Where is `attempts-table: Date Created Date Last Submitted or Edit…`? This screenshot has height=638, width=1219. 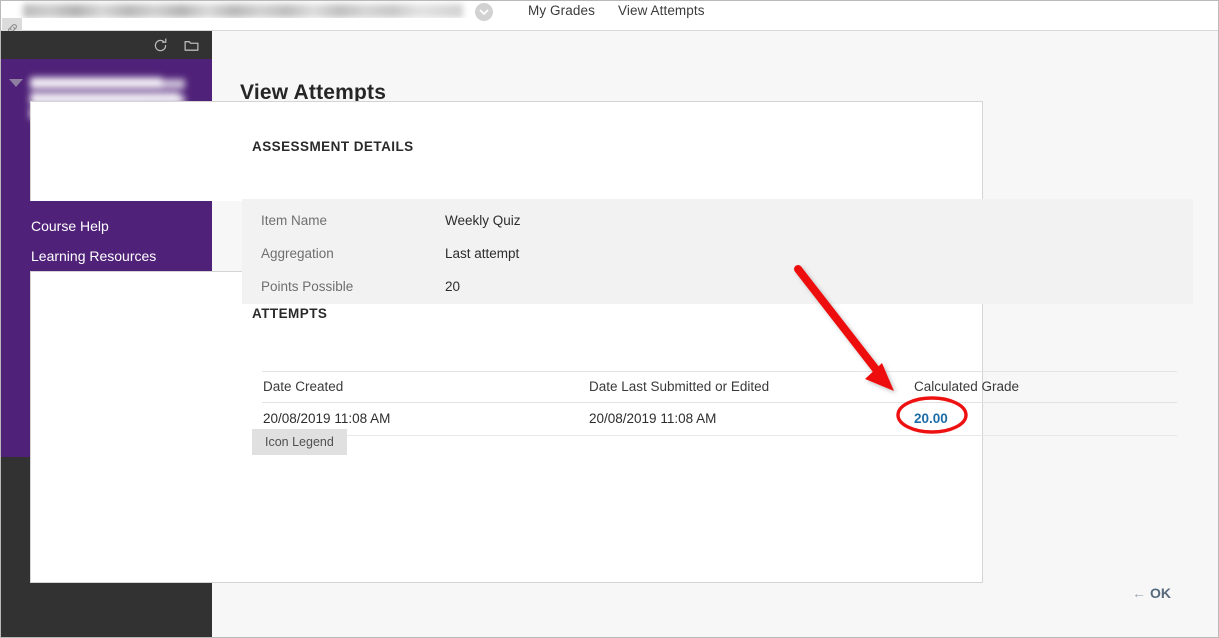 attempts-table: Date Created Date Last Submitted or Edit… is located at coordinates (719, 403).